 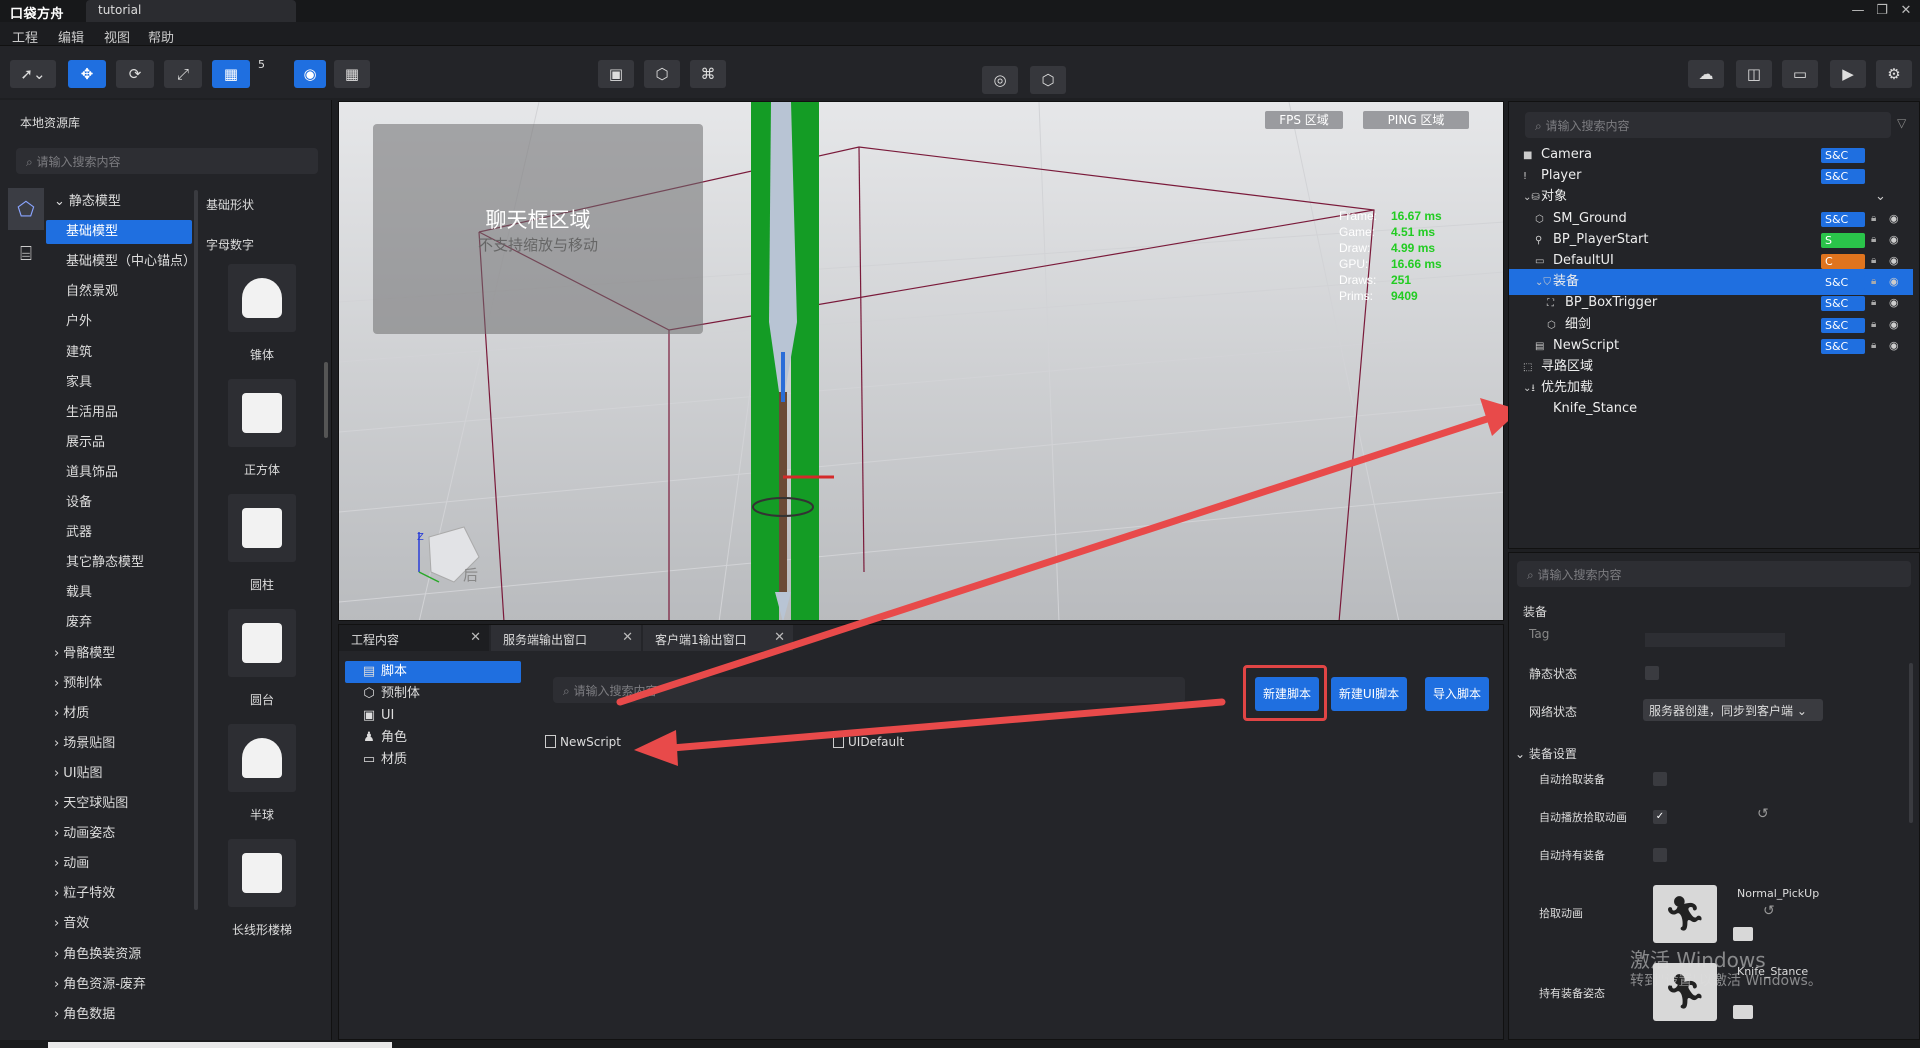 I want to click on minimize-button: —, so click(x=1858, y=11).